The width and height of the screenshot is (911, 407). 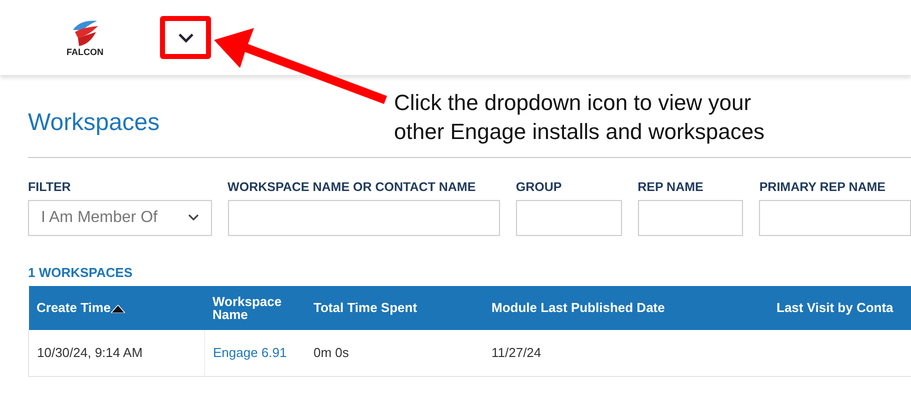 What do you see at coordinates (94, 123) in the screenshot?
I see `page-title: Workspaces` at bounding box center [94, 123].